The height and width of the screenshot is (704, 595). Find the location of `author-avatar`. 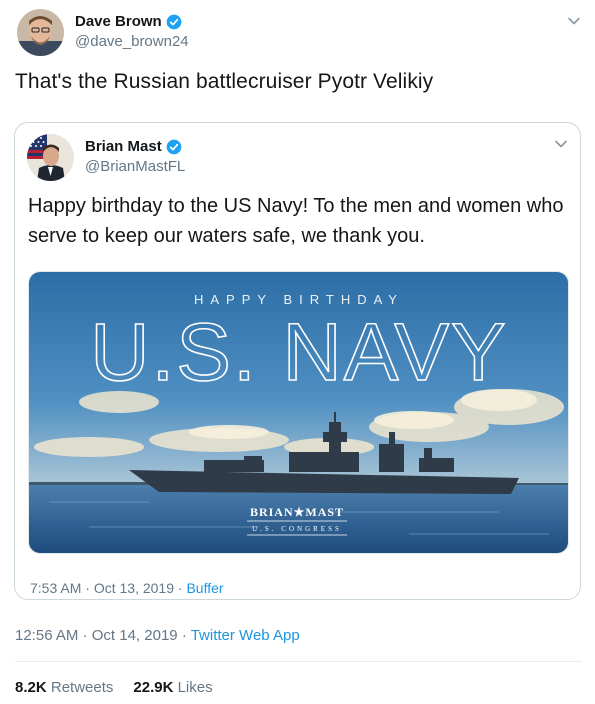

author-avatar is located at coordinates (40, 32).